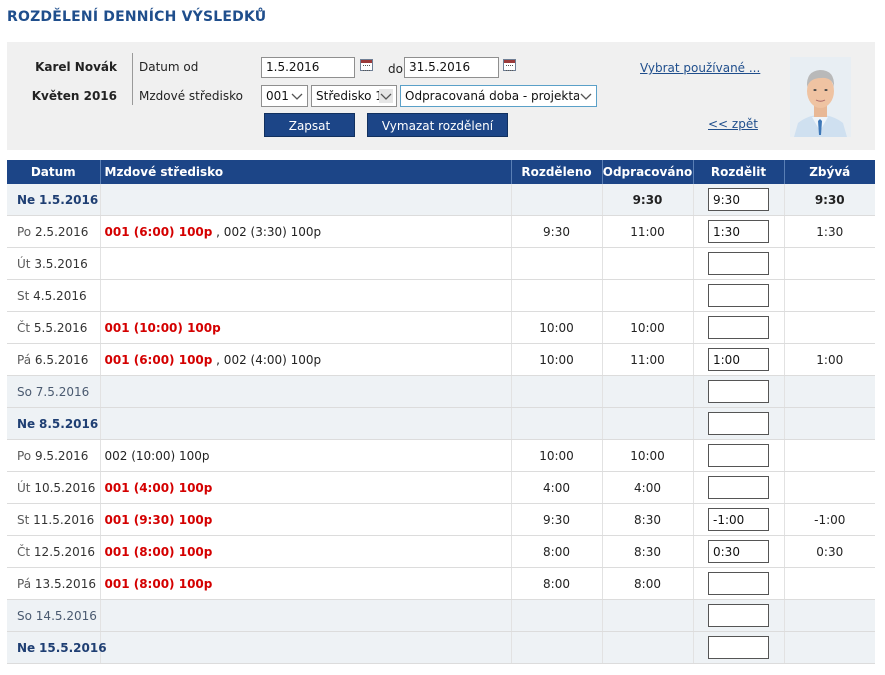 Image resolution: width=885 pixels, height=675 pixels. What do you see at coordinates (308, 67) in the screenshot?
I see `date-from-input: 1.5.2016` at bounding box center [308, 67].